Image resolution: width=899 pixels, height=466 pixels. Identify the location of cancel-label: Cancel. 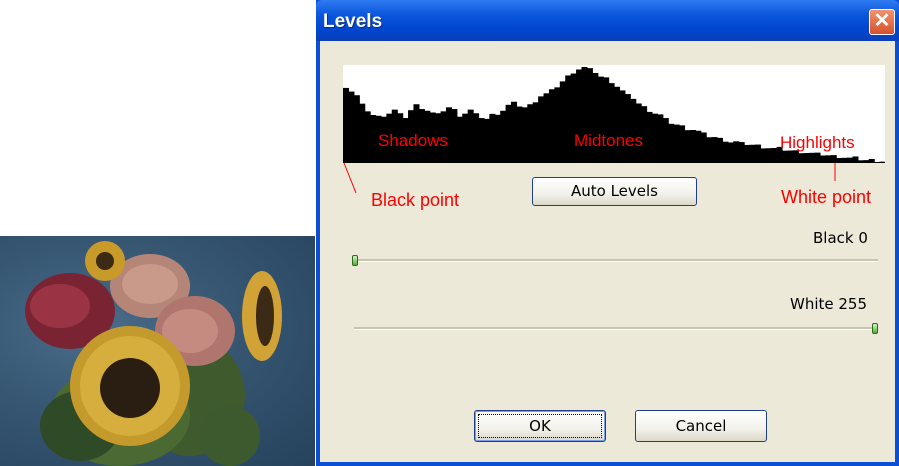
(701, 426).